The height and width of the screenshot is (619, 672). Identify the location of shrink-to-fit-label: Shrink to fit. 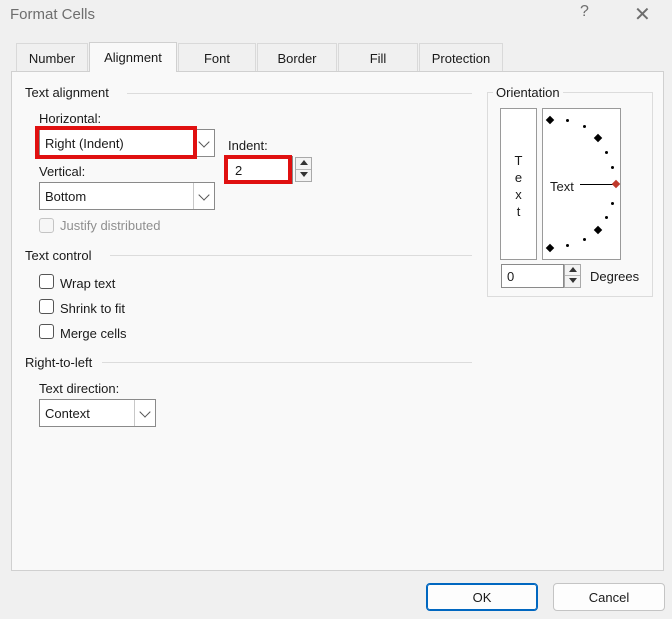
(93, 308).